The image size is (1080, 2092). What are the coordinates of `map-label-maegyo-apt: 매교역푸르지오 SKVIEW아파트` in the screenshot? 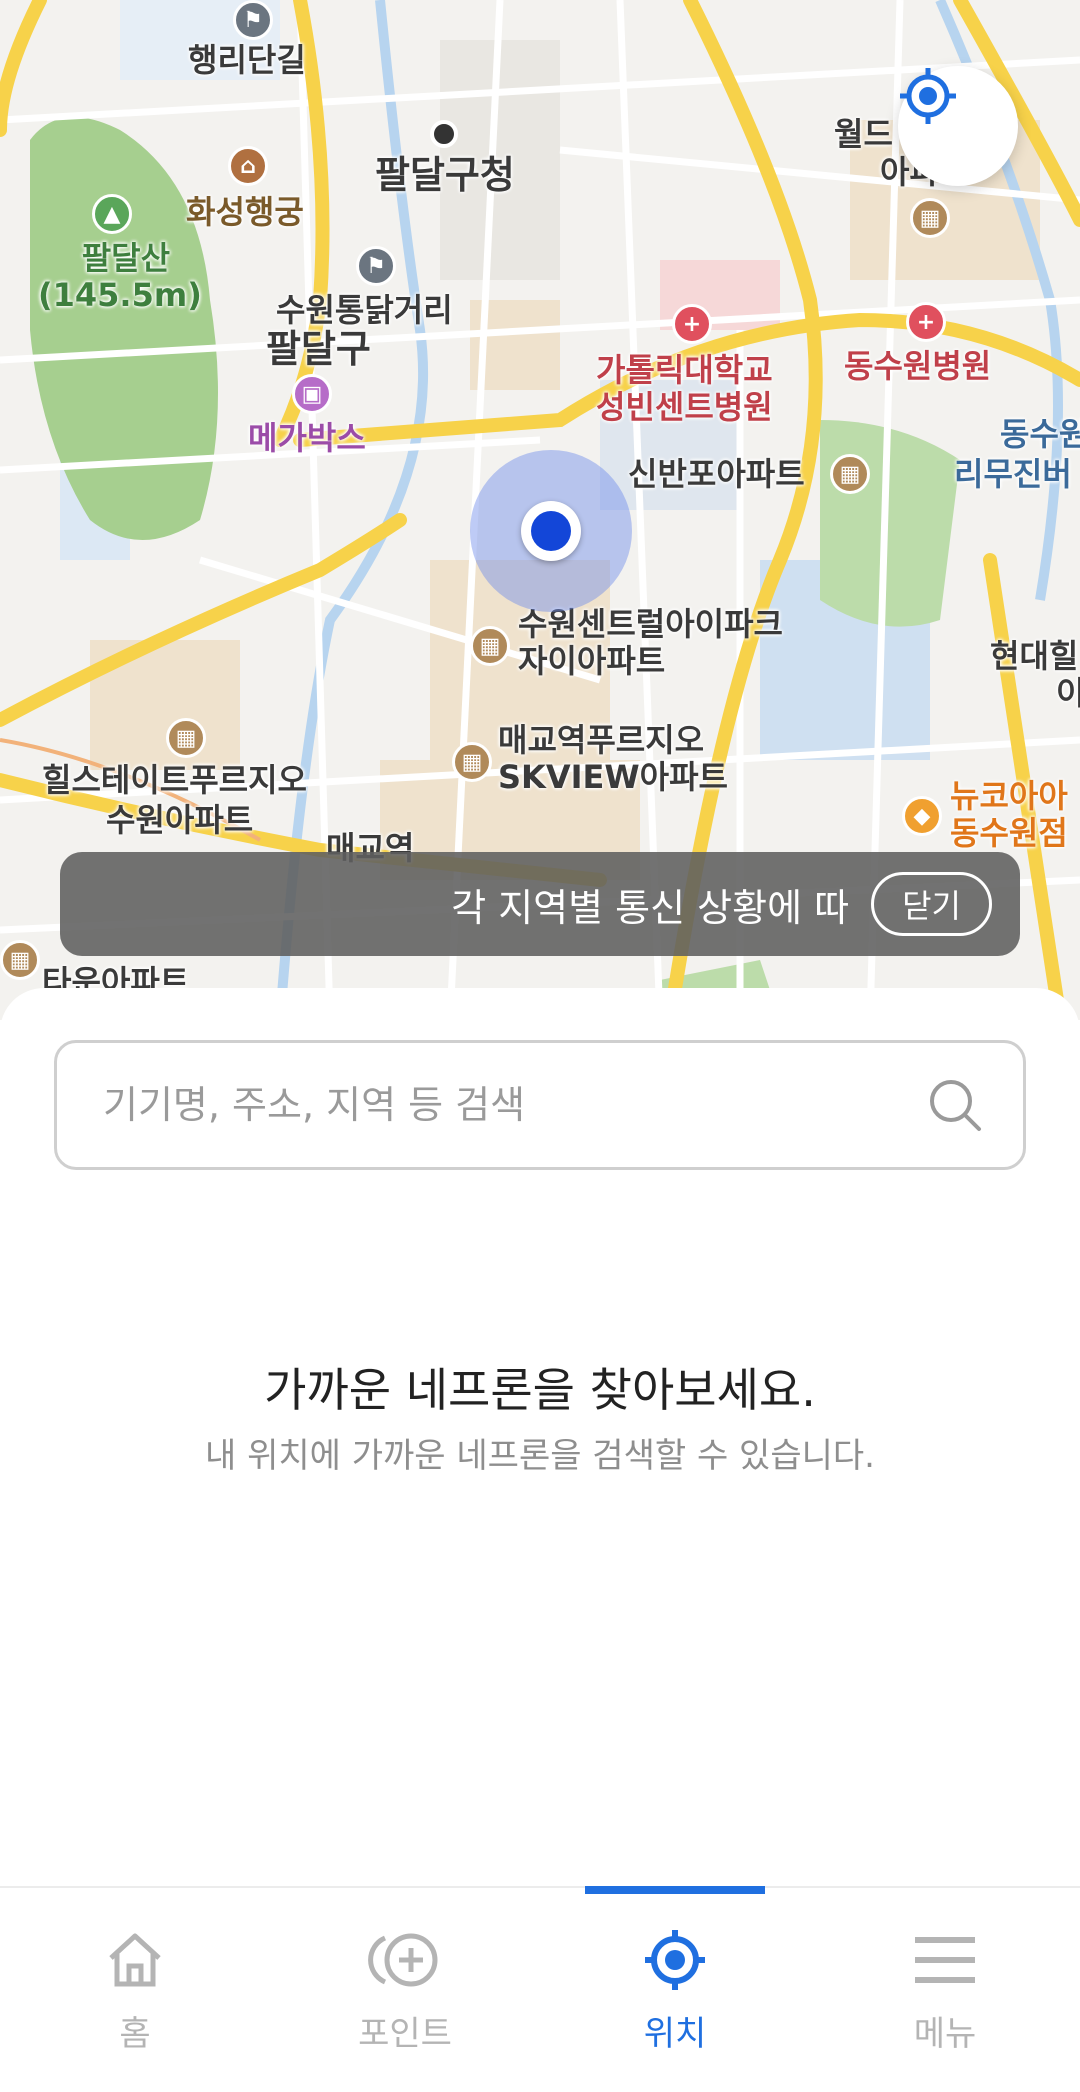 It's located at (613, 759).